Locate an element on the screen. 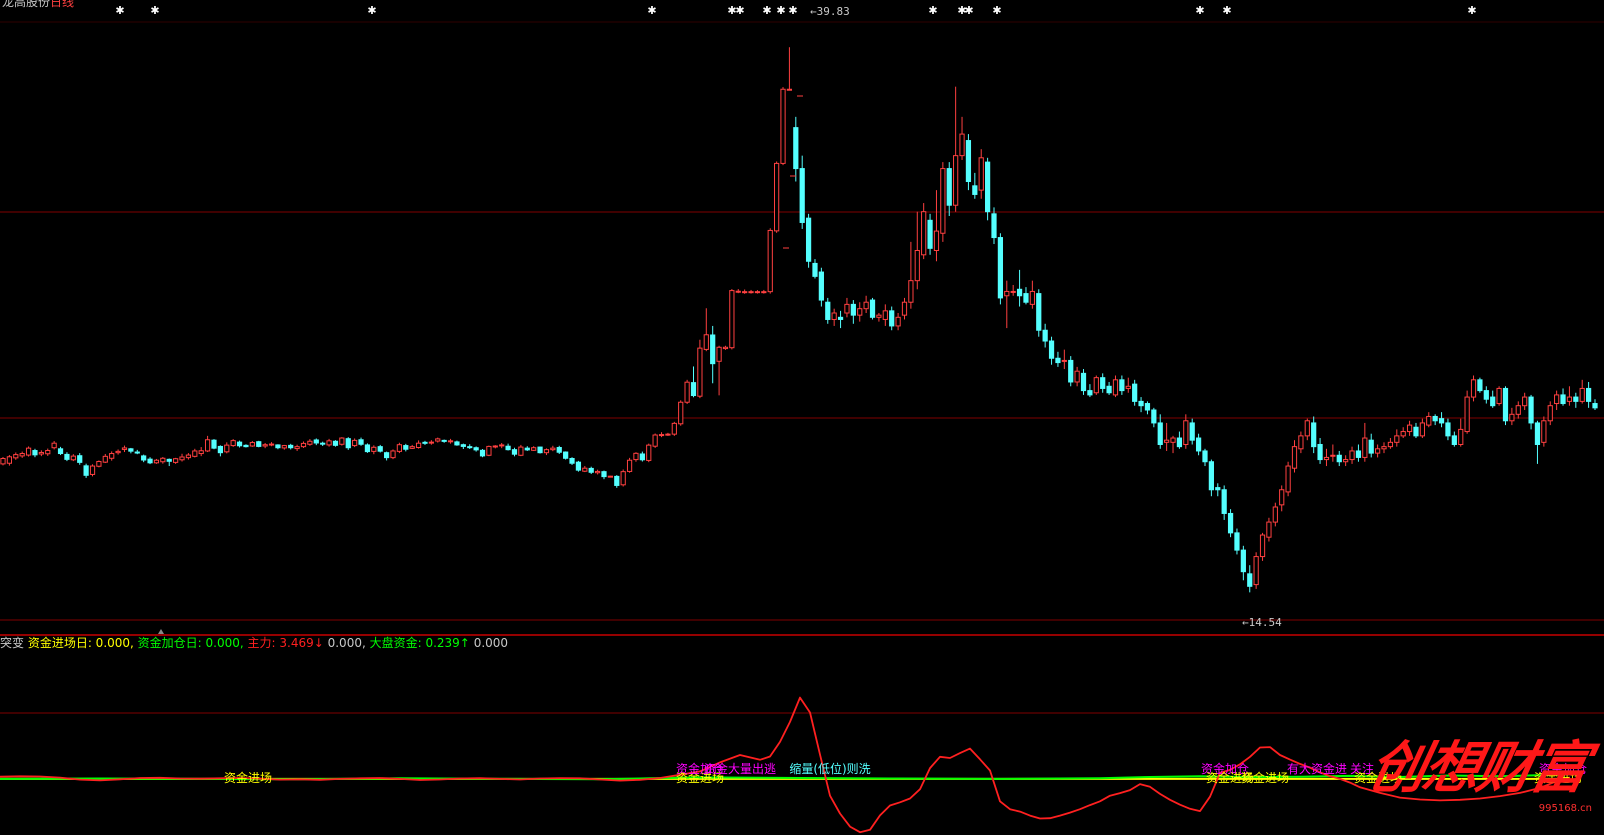  top-marker: ✱ is located at coordinates (1471, 10).